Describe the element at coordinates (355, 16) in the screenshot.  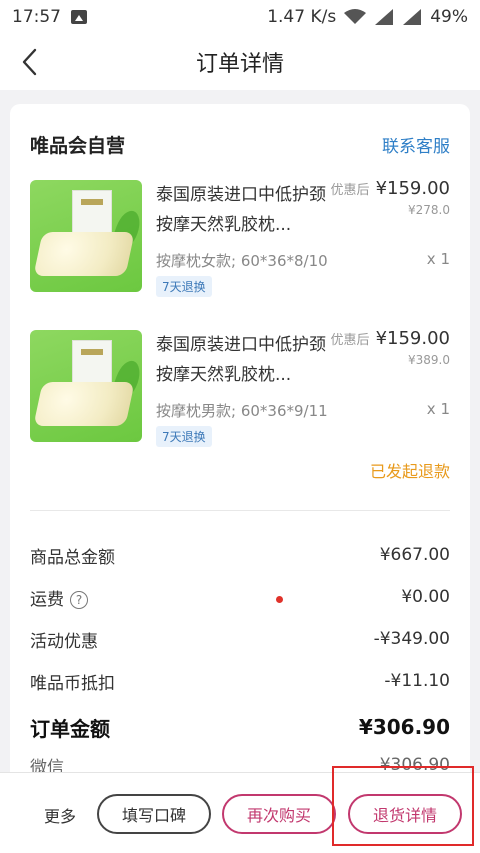
I see `wifi-icon` at that location.